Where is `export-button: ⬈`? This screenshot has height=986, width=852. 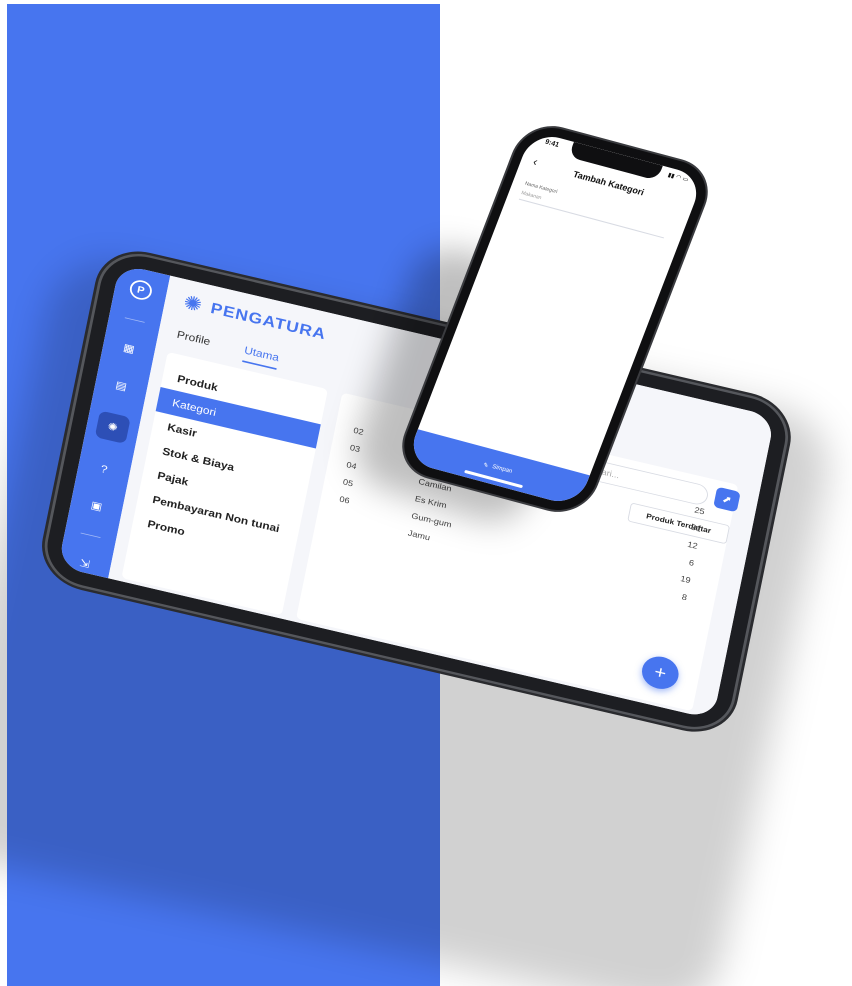
export-button: ⬈ is located at coordinates (727, 499).